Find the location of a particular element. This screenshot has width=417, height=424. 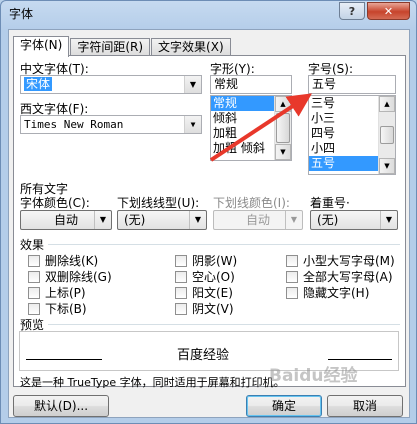

font-color-value: 自动 is located at coordinates (65, 220).